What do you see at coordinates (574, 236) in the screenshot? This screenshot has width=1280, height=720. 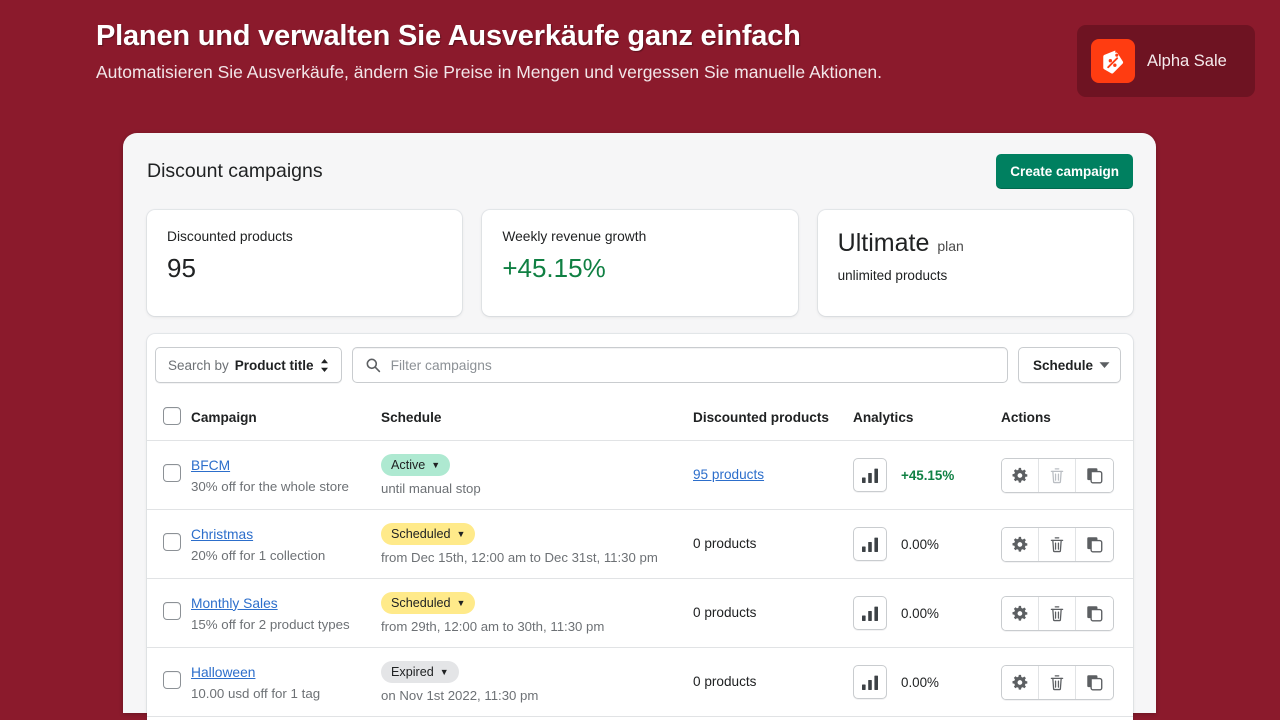 I see `stat-label: Weekly revenue growth` at bounding box center [574, 236].